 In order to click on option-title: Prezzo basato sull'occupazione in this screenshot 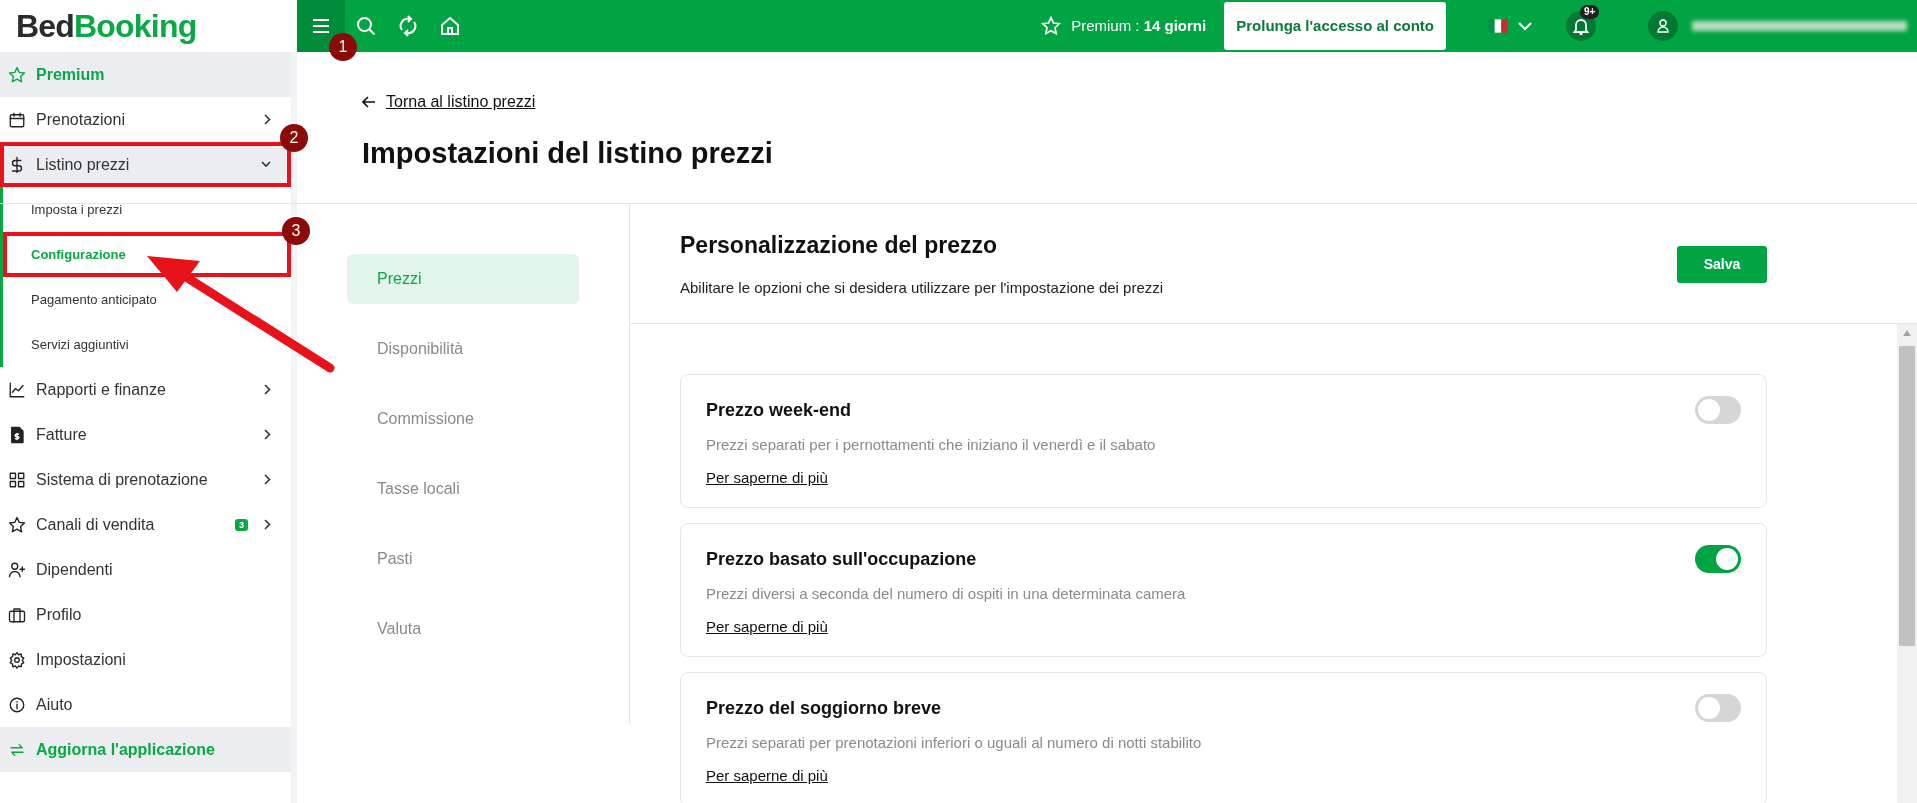, I will do `click(842, 559)`.